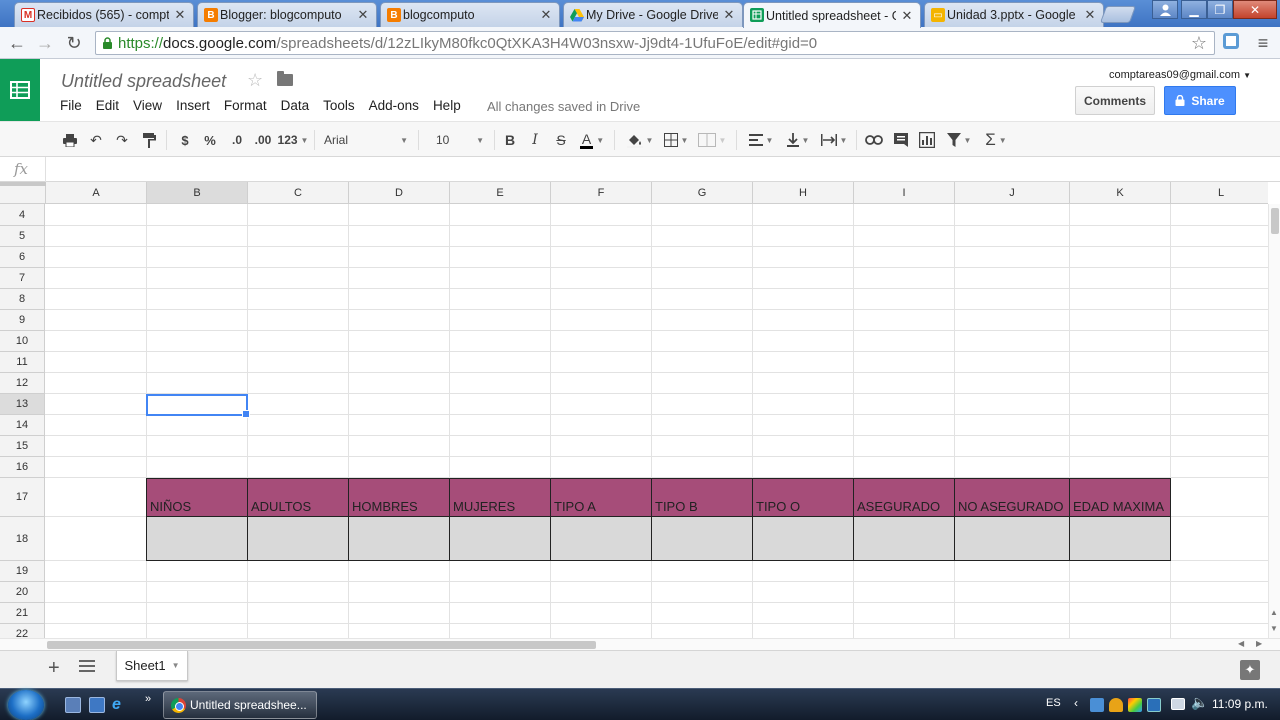  What do you see at coordinates (660, 169) in the screenshot?
I see `formula-input` at bounding box center [660, 169].